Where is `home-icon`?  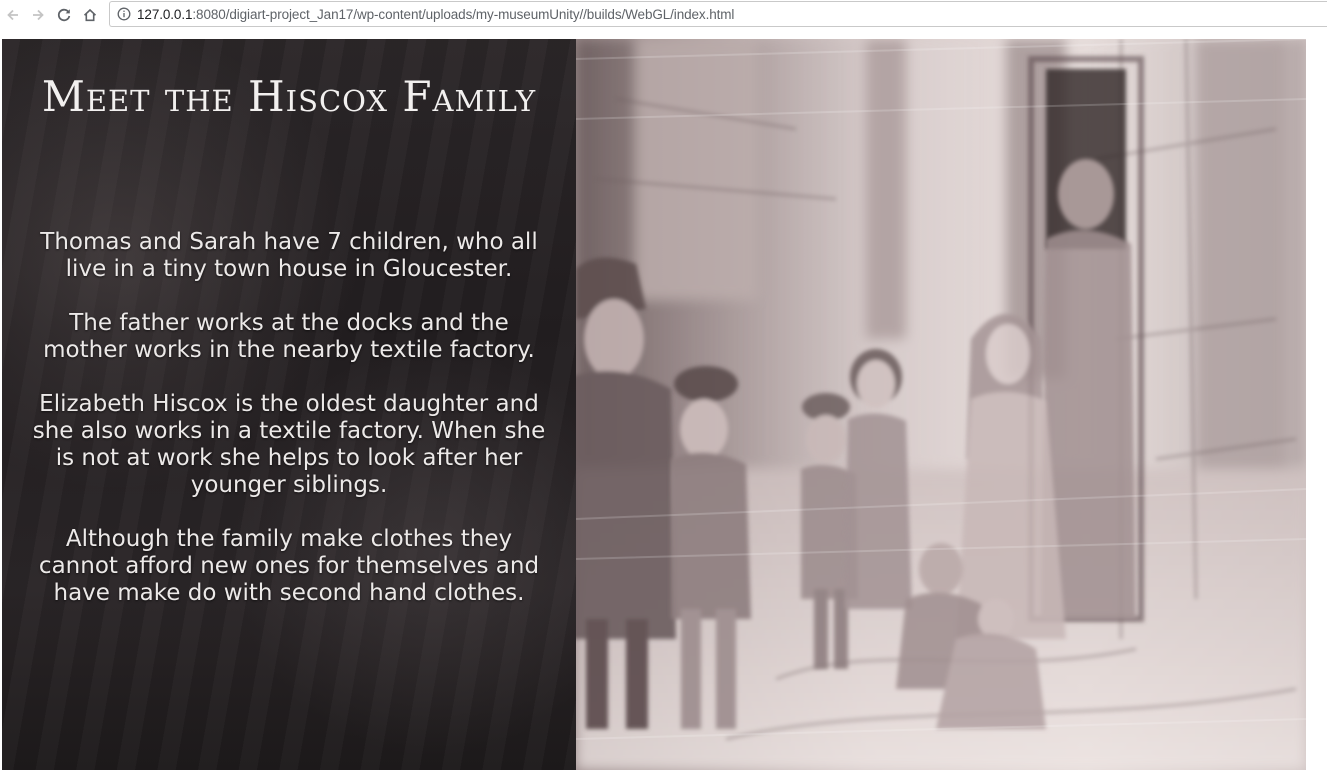
home-icon is located at coordinates (90, 15).